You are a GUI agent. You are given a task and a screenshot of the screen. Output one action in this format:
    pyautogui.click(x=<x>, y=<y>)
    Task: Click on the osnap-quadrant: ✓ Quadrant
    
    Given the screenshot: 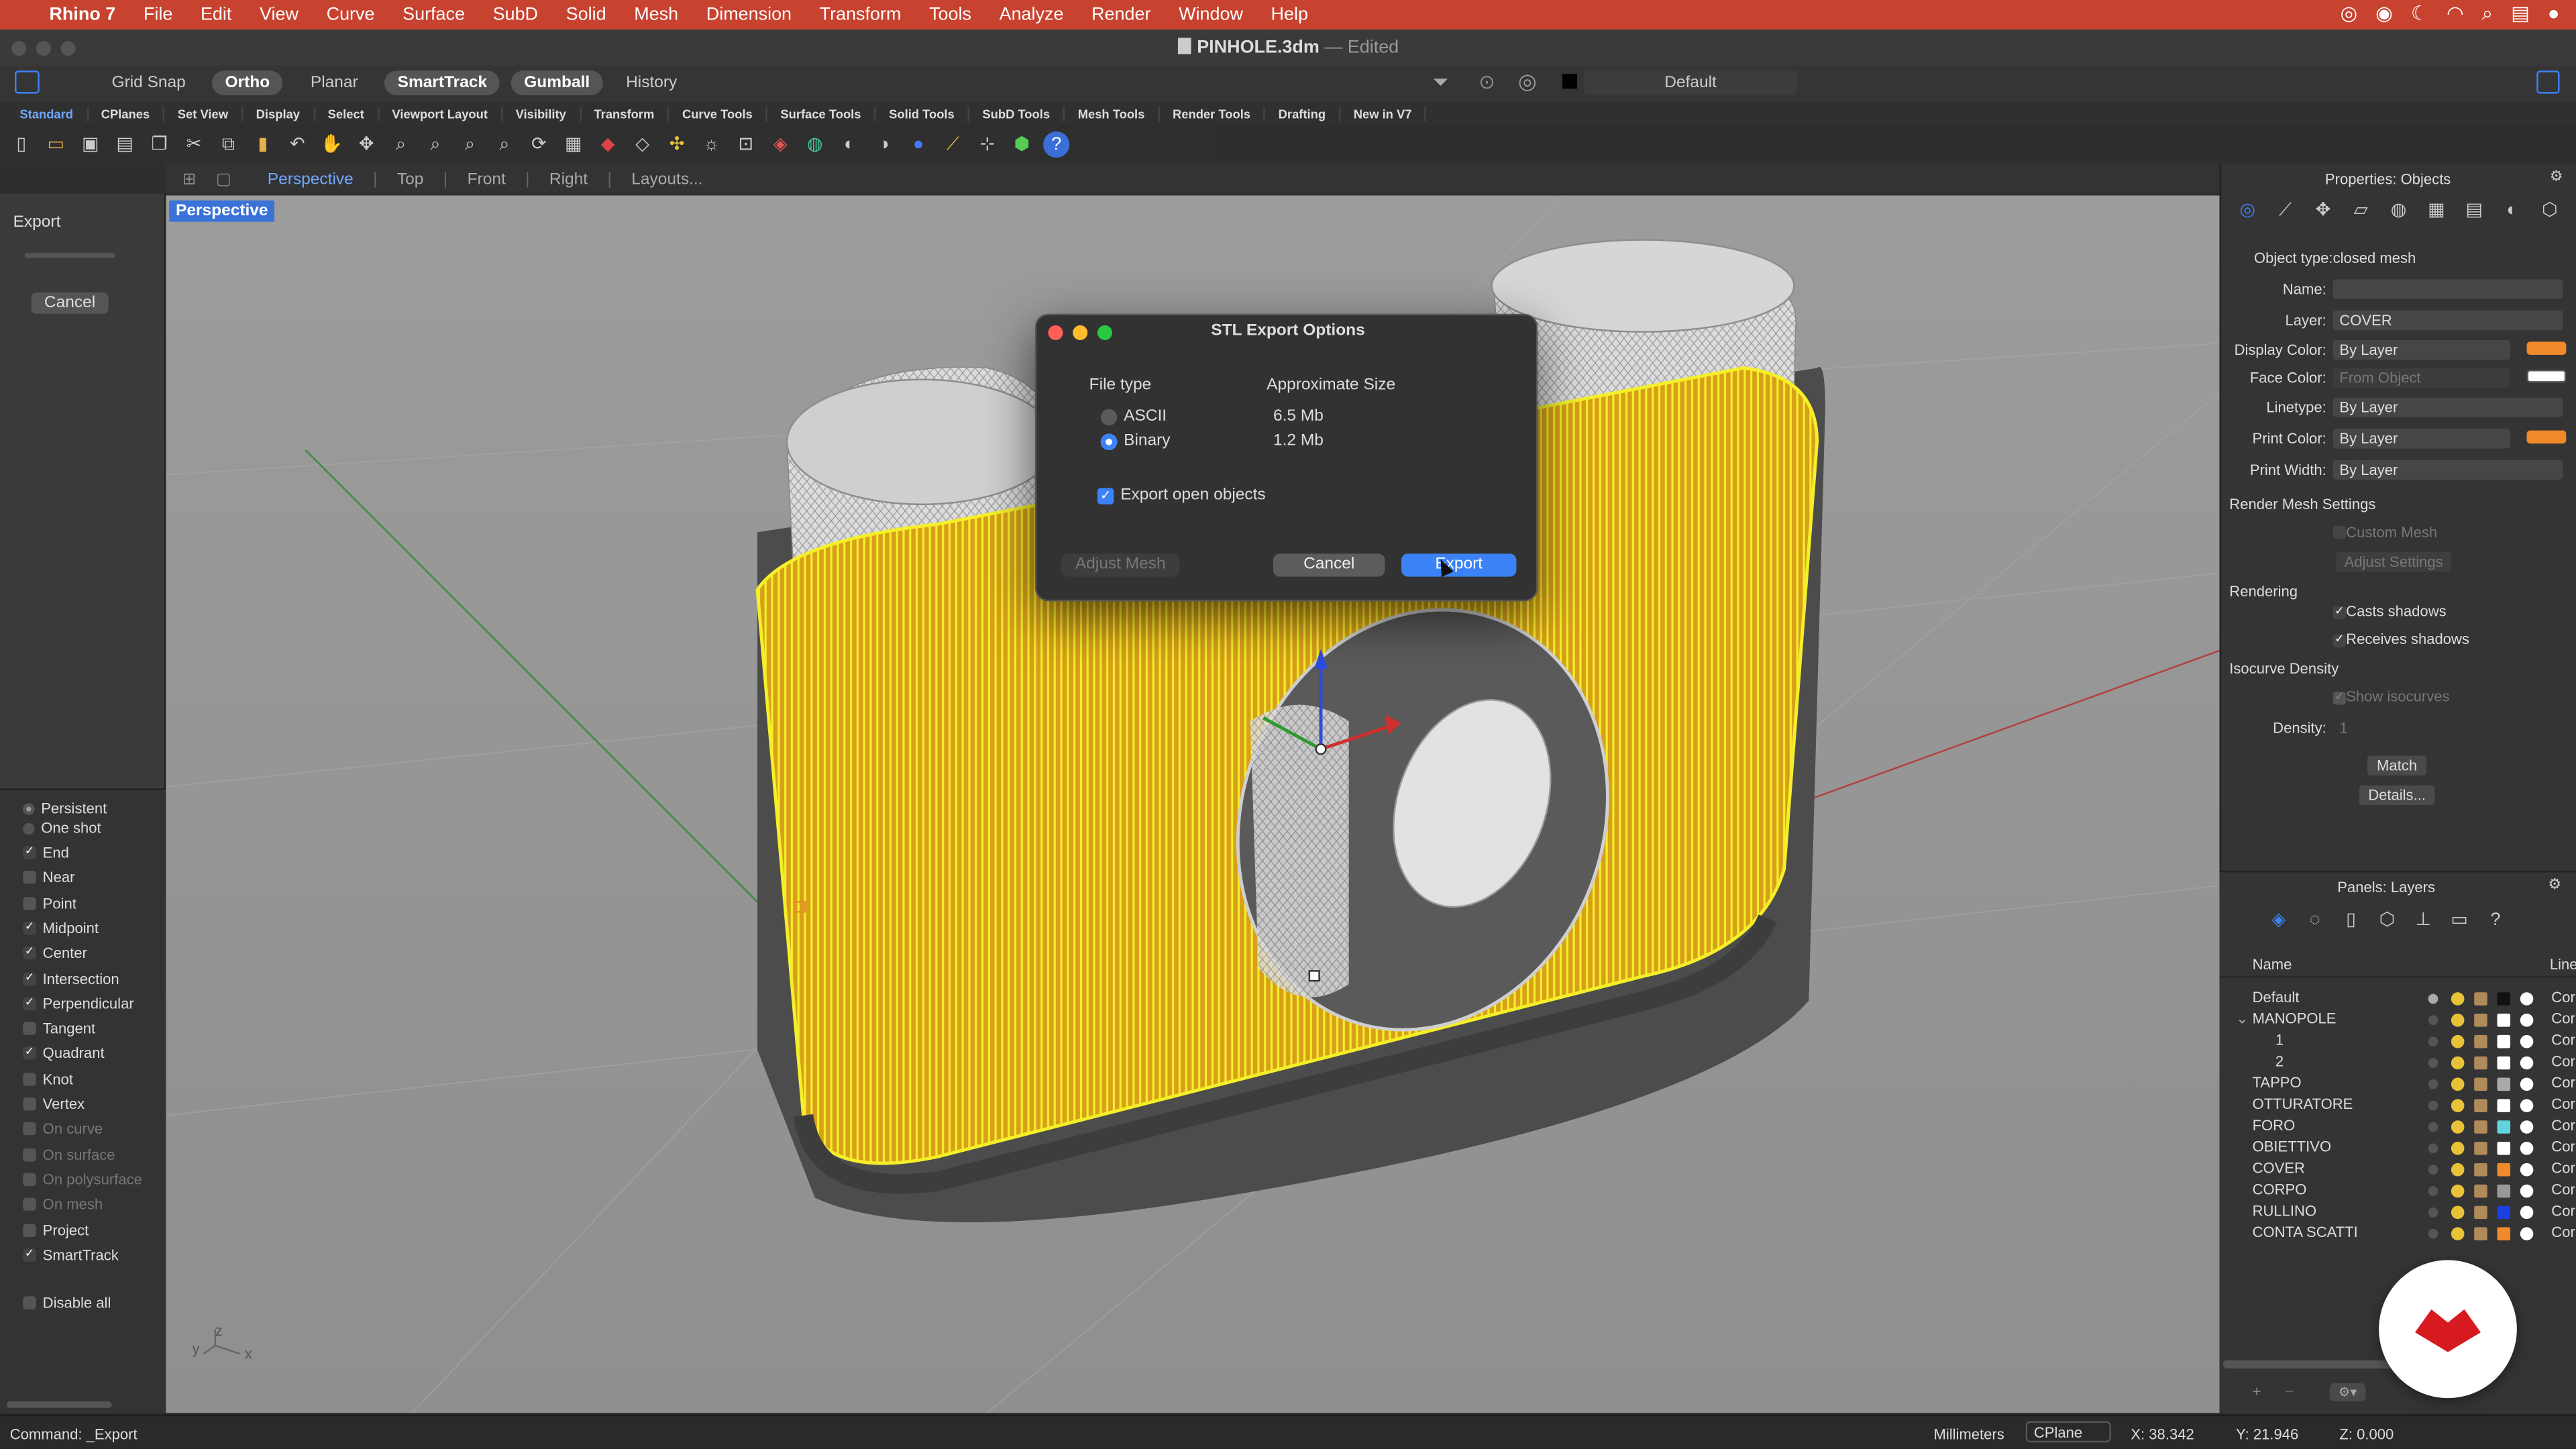 What is the action you would take?
    pyautogui.click(x=64, y=1054)
    